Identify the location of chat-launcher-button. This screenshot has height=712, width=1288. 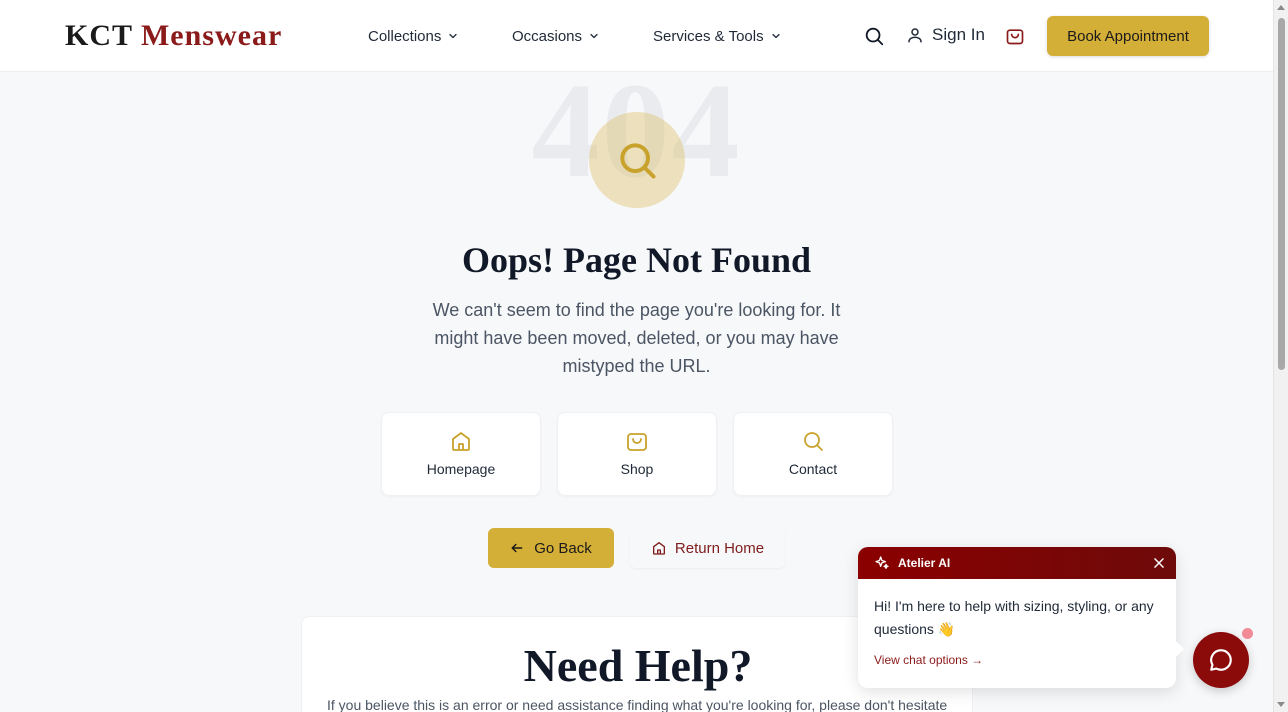
(1221, 660).